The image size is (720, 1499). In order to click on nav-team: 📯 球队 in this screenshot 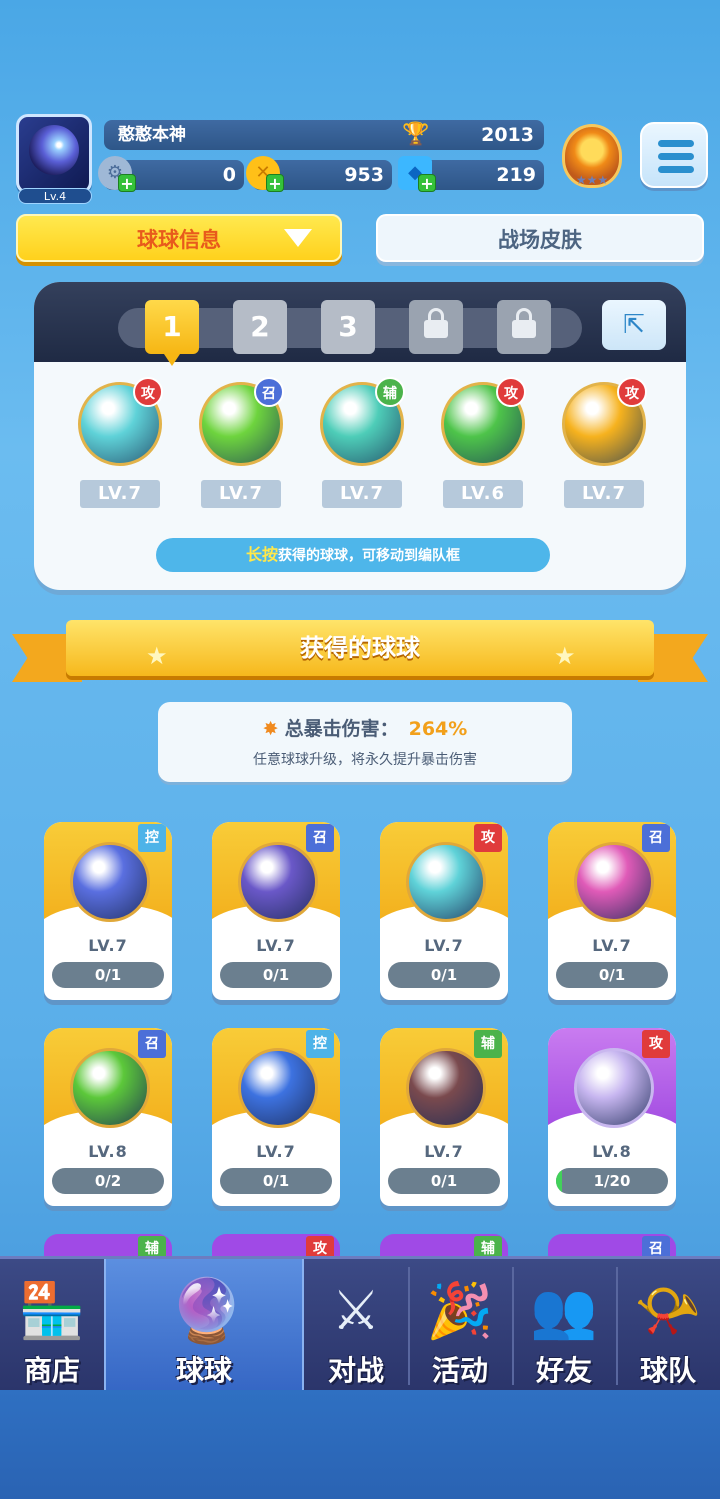, I will do `click(668, 1326)`.